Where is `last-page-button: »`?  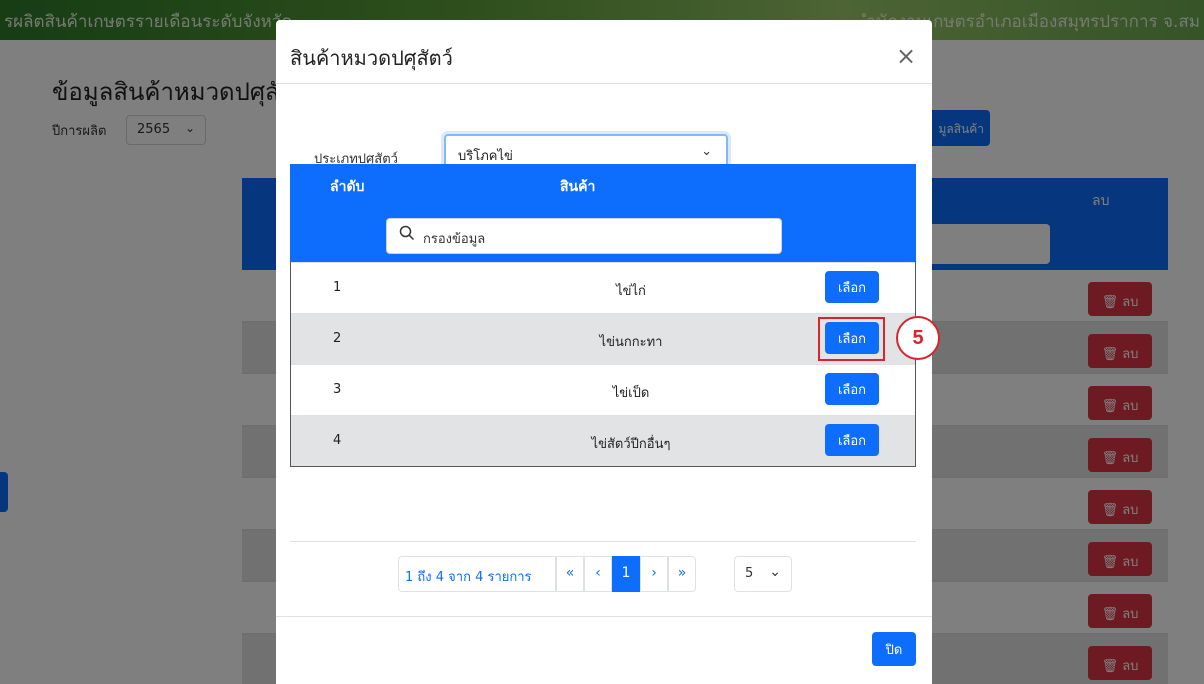
last-page-button: » is located at coordinates (682, 574).